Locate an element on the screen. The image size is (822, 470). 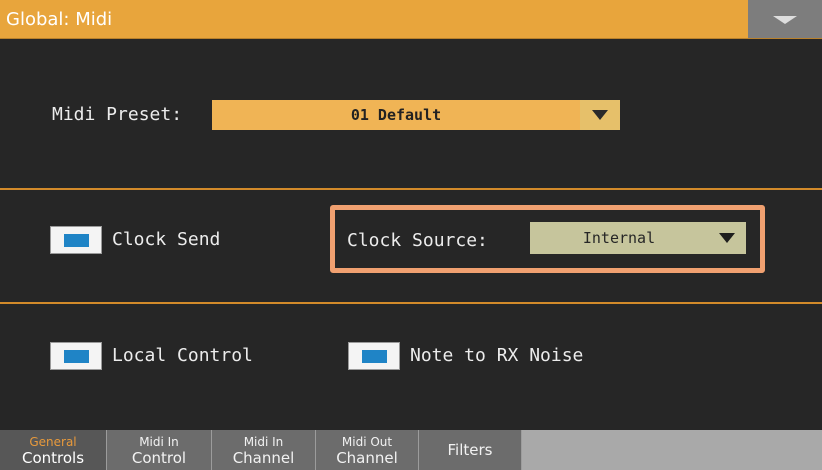
tab-midi-in-control: Midi In Control is located at coordinates (159, 450).